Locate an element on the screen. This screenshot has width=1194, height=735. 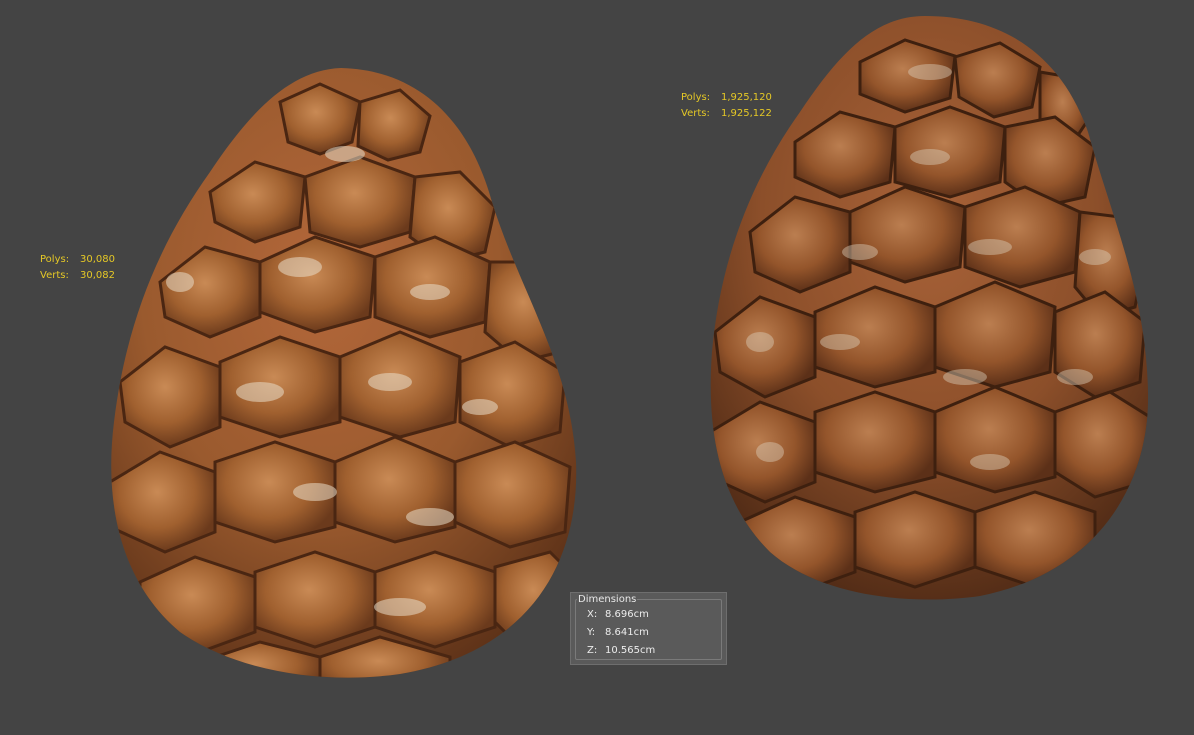
left-model-stats: Polys: 30,080 Verts: 30,082 is located at coordinates (77, 284).